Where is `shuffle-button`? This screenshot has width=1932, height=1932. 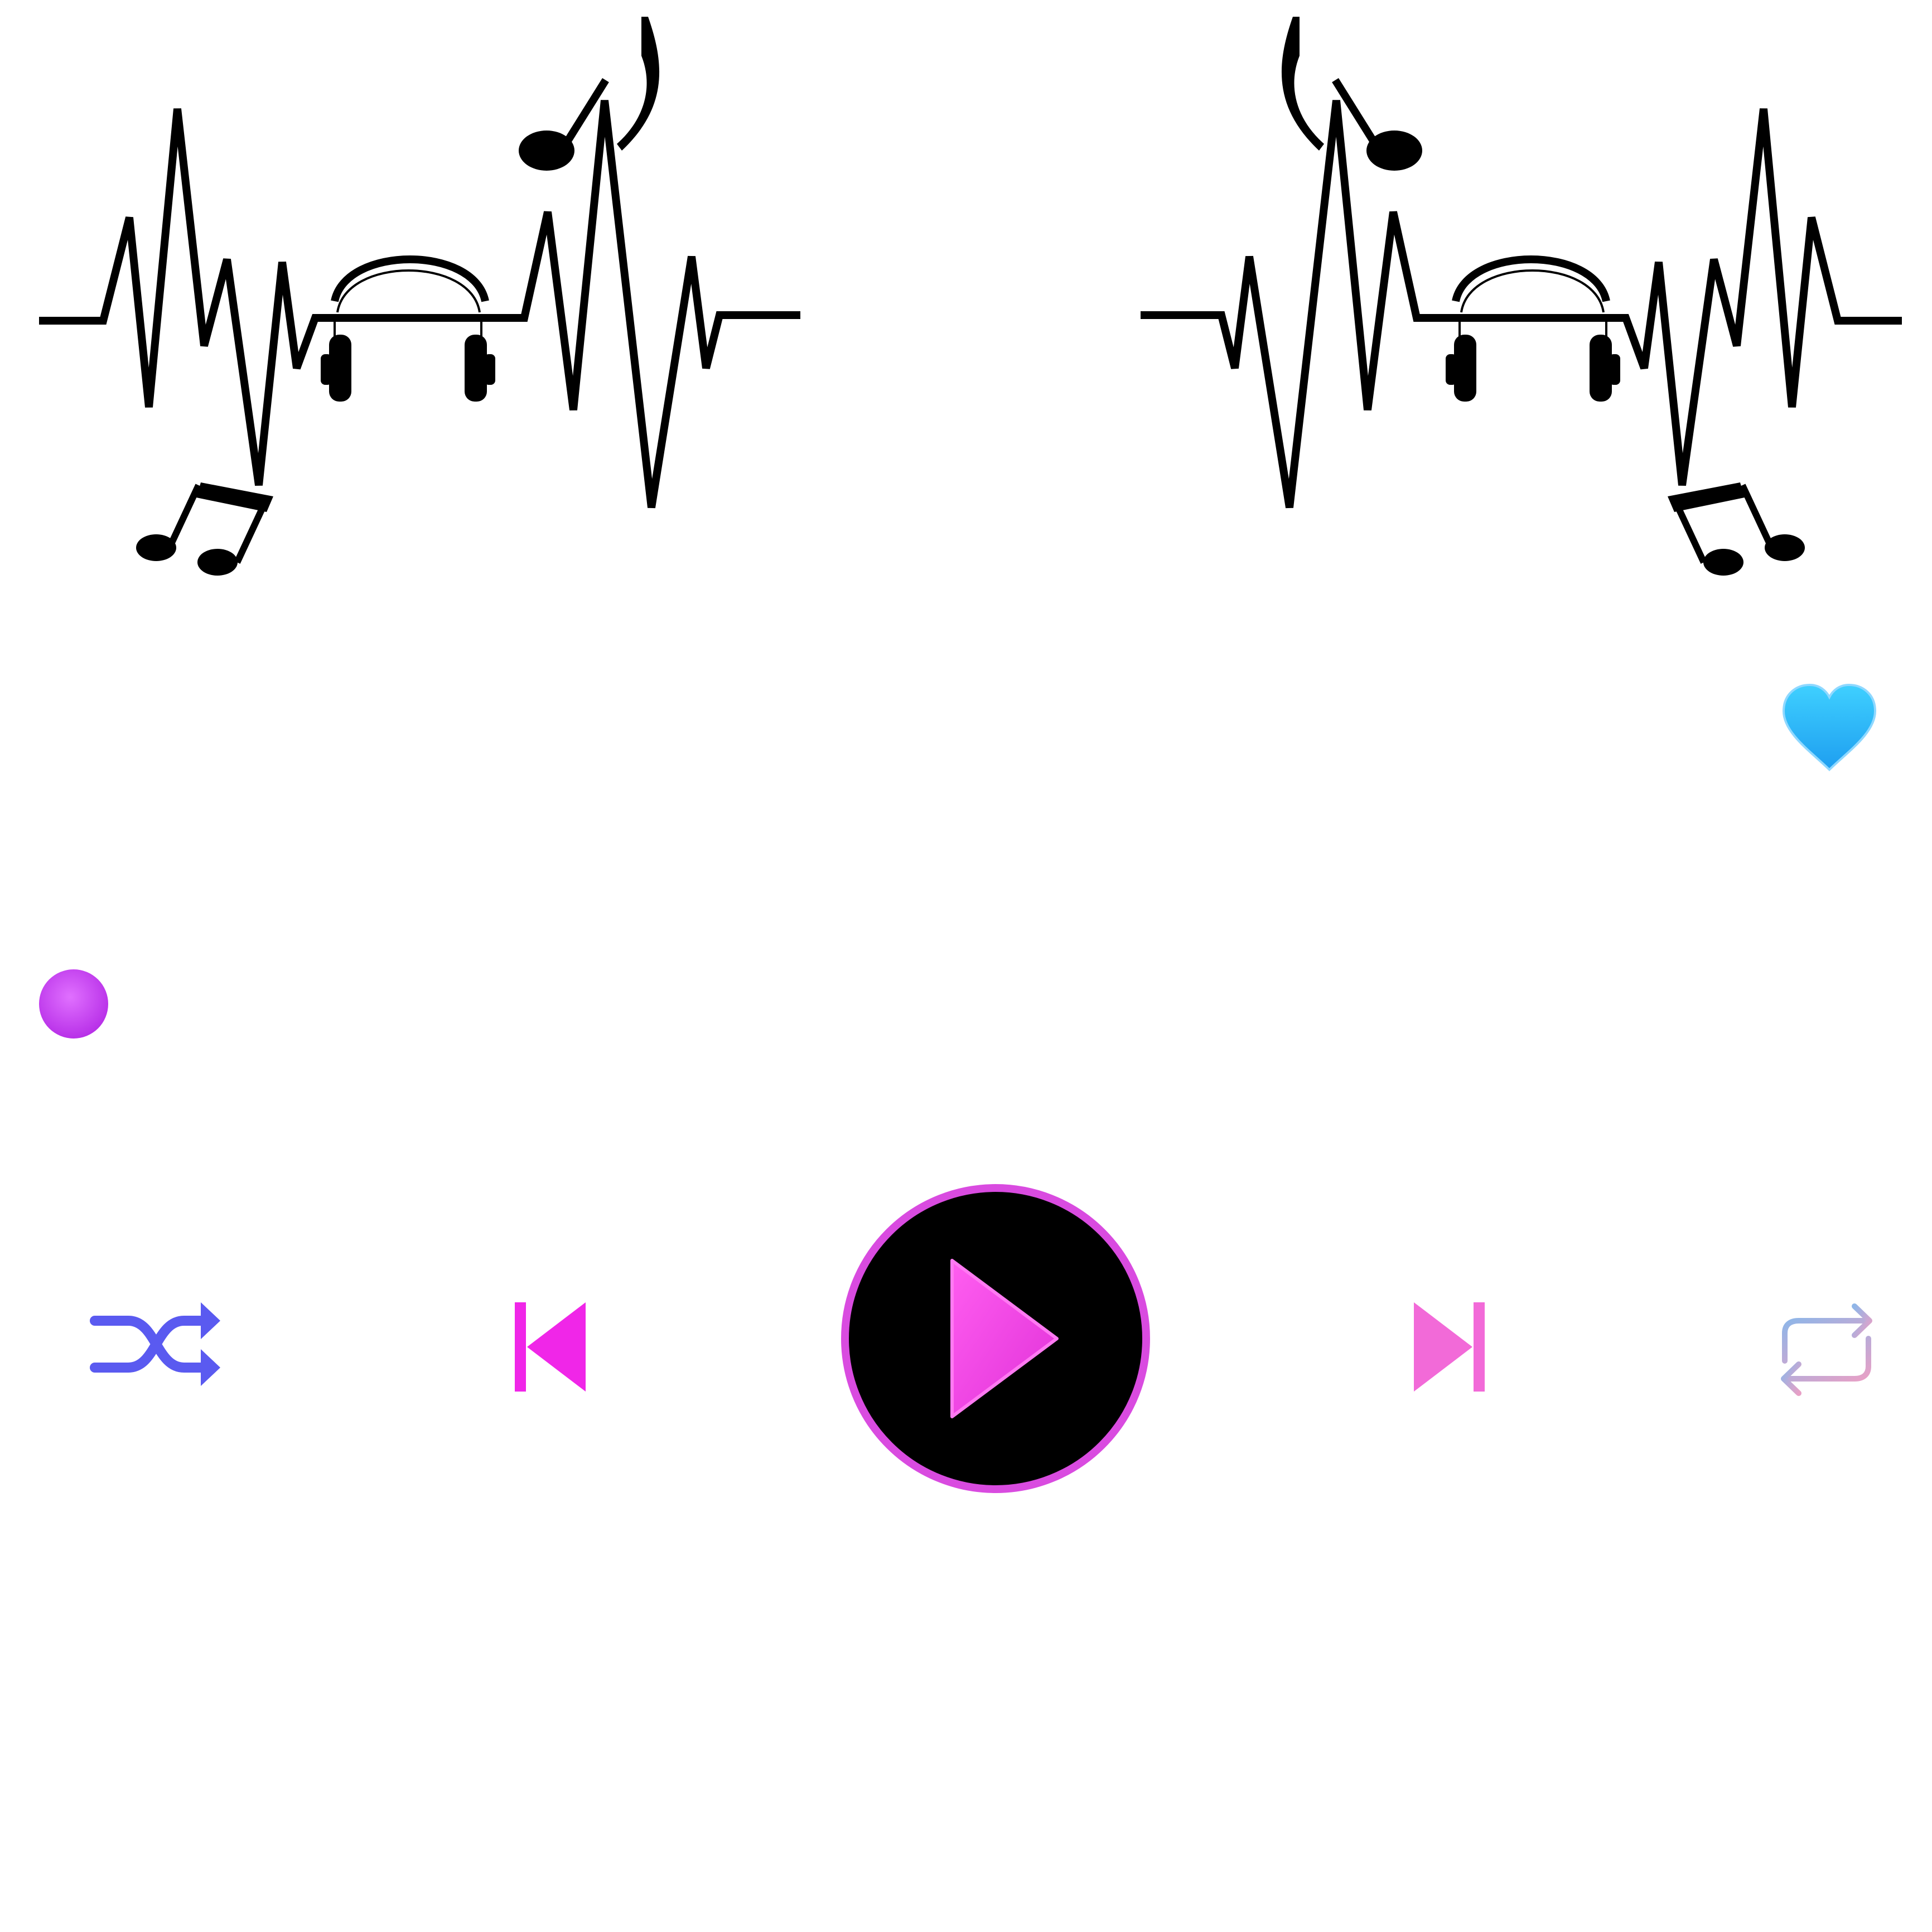 shuffle-button is located at coordinates (156, 1344).